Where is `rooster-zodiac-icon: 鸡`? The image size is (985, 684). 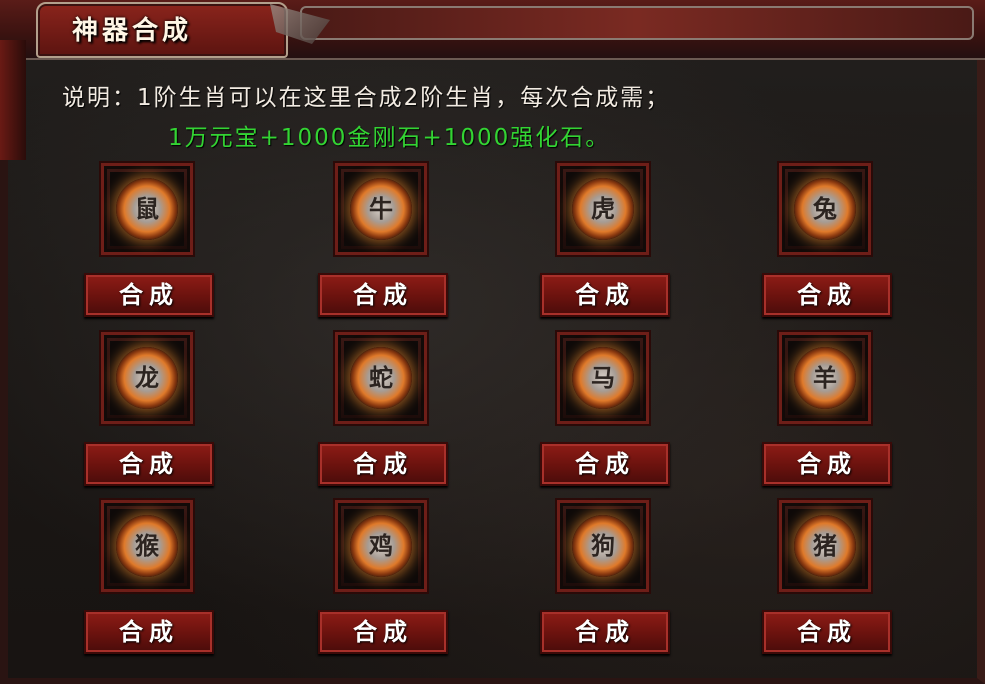 rooster-zodiac-icon: 鸡 is located at coordinates (381, 546).